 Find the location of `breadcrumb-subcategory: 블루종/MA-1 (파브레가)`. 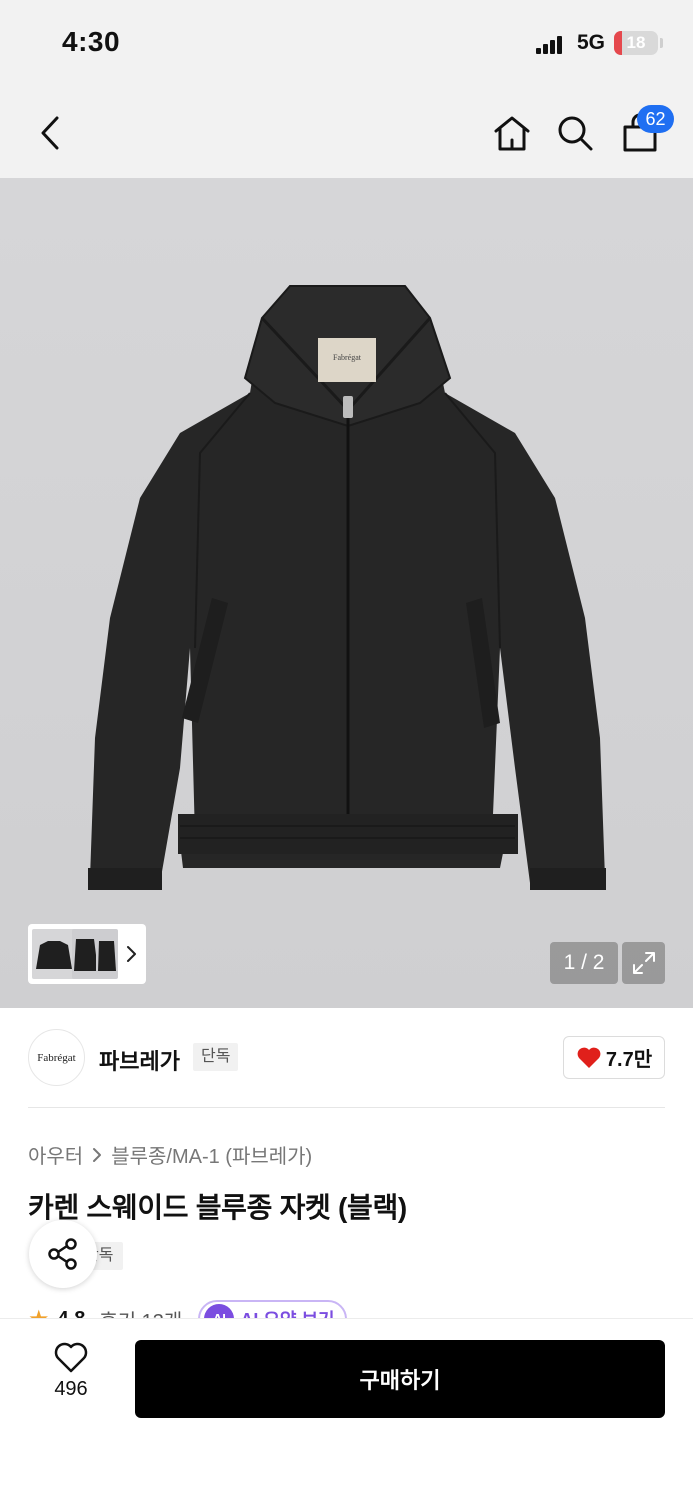

breadcrumb-subcategory: 블루종/MA-1 (파브레가) is located at coordinates (211, 1154).